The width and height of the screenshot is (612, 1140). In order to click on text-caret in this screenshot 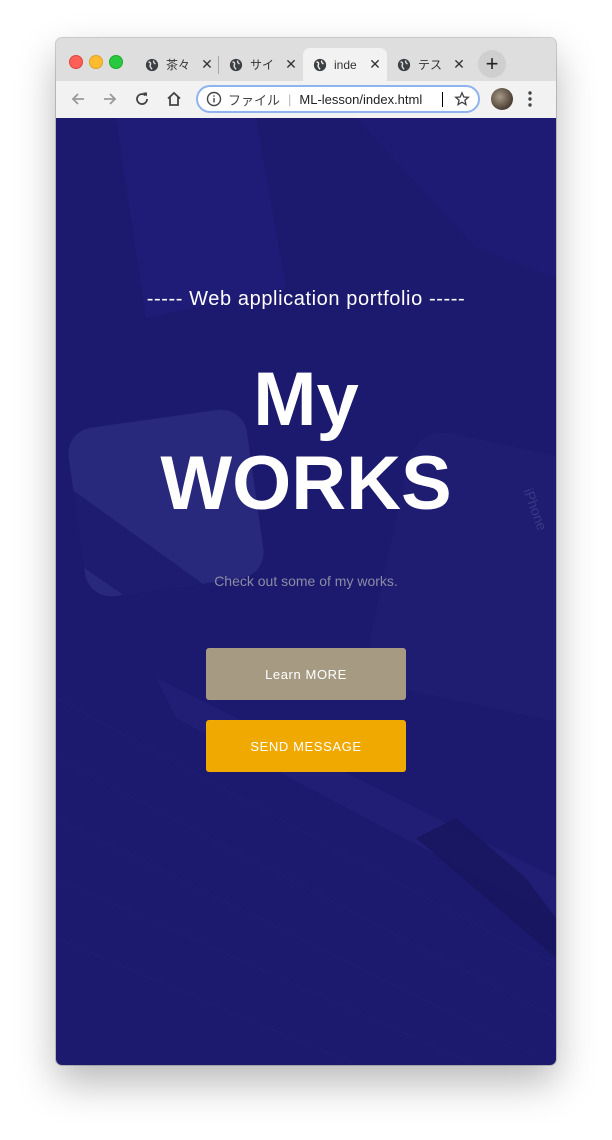, I will do `click(443, 99)`.